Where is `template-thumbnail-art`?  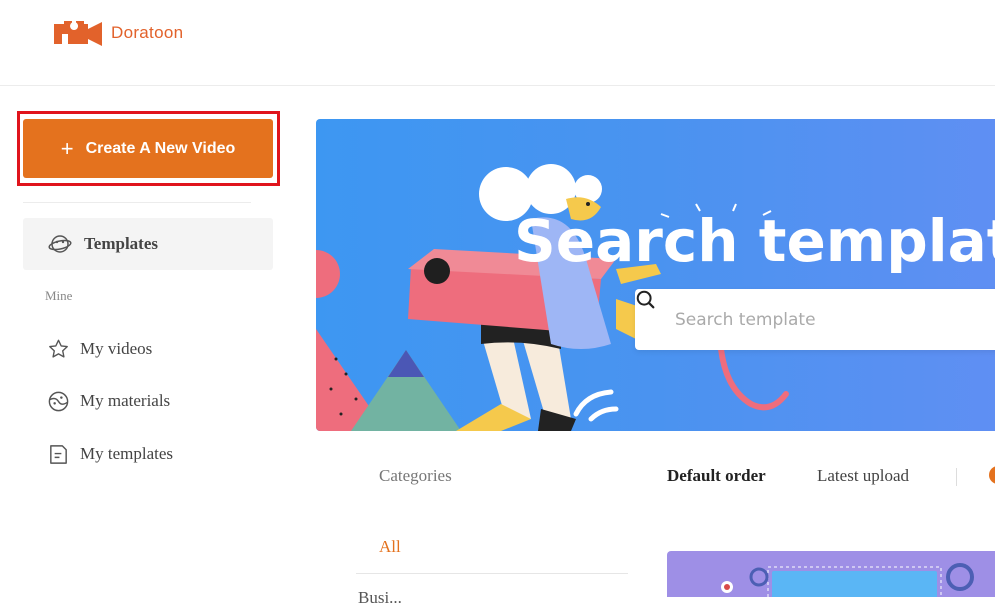
template-thumbnail-art is located at coordinates (847, 580).